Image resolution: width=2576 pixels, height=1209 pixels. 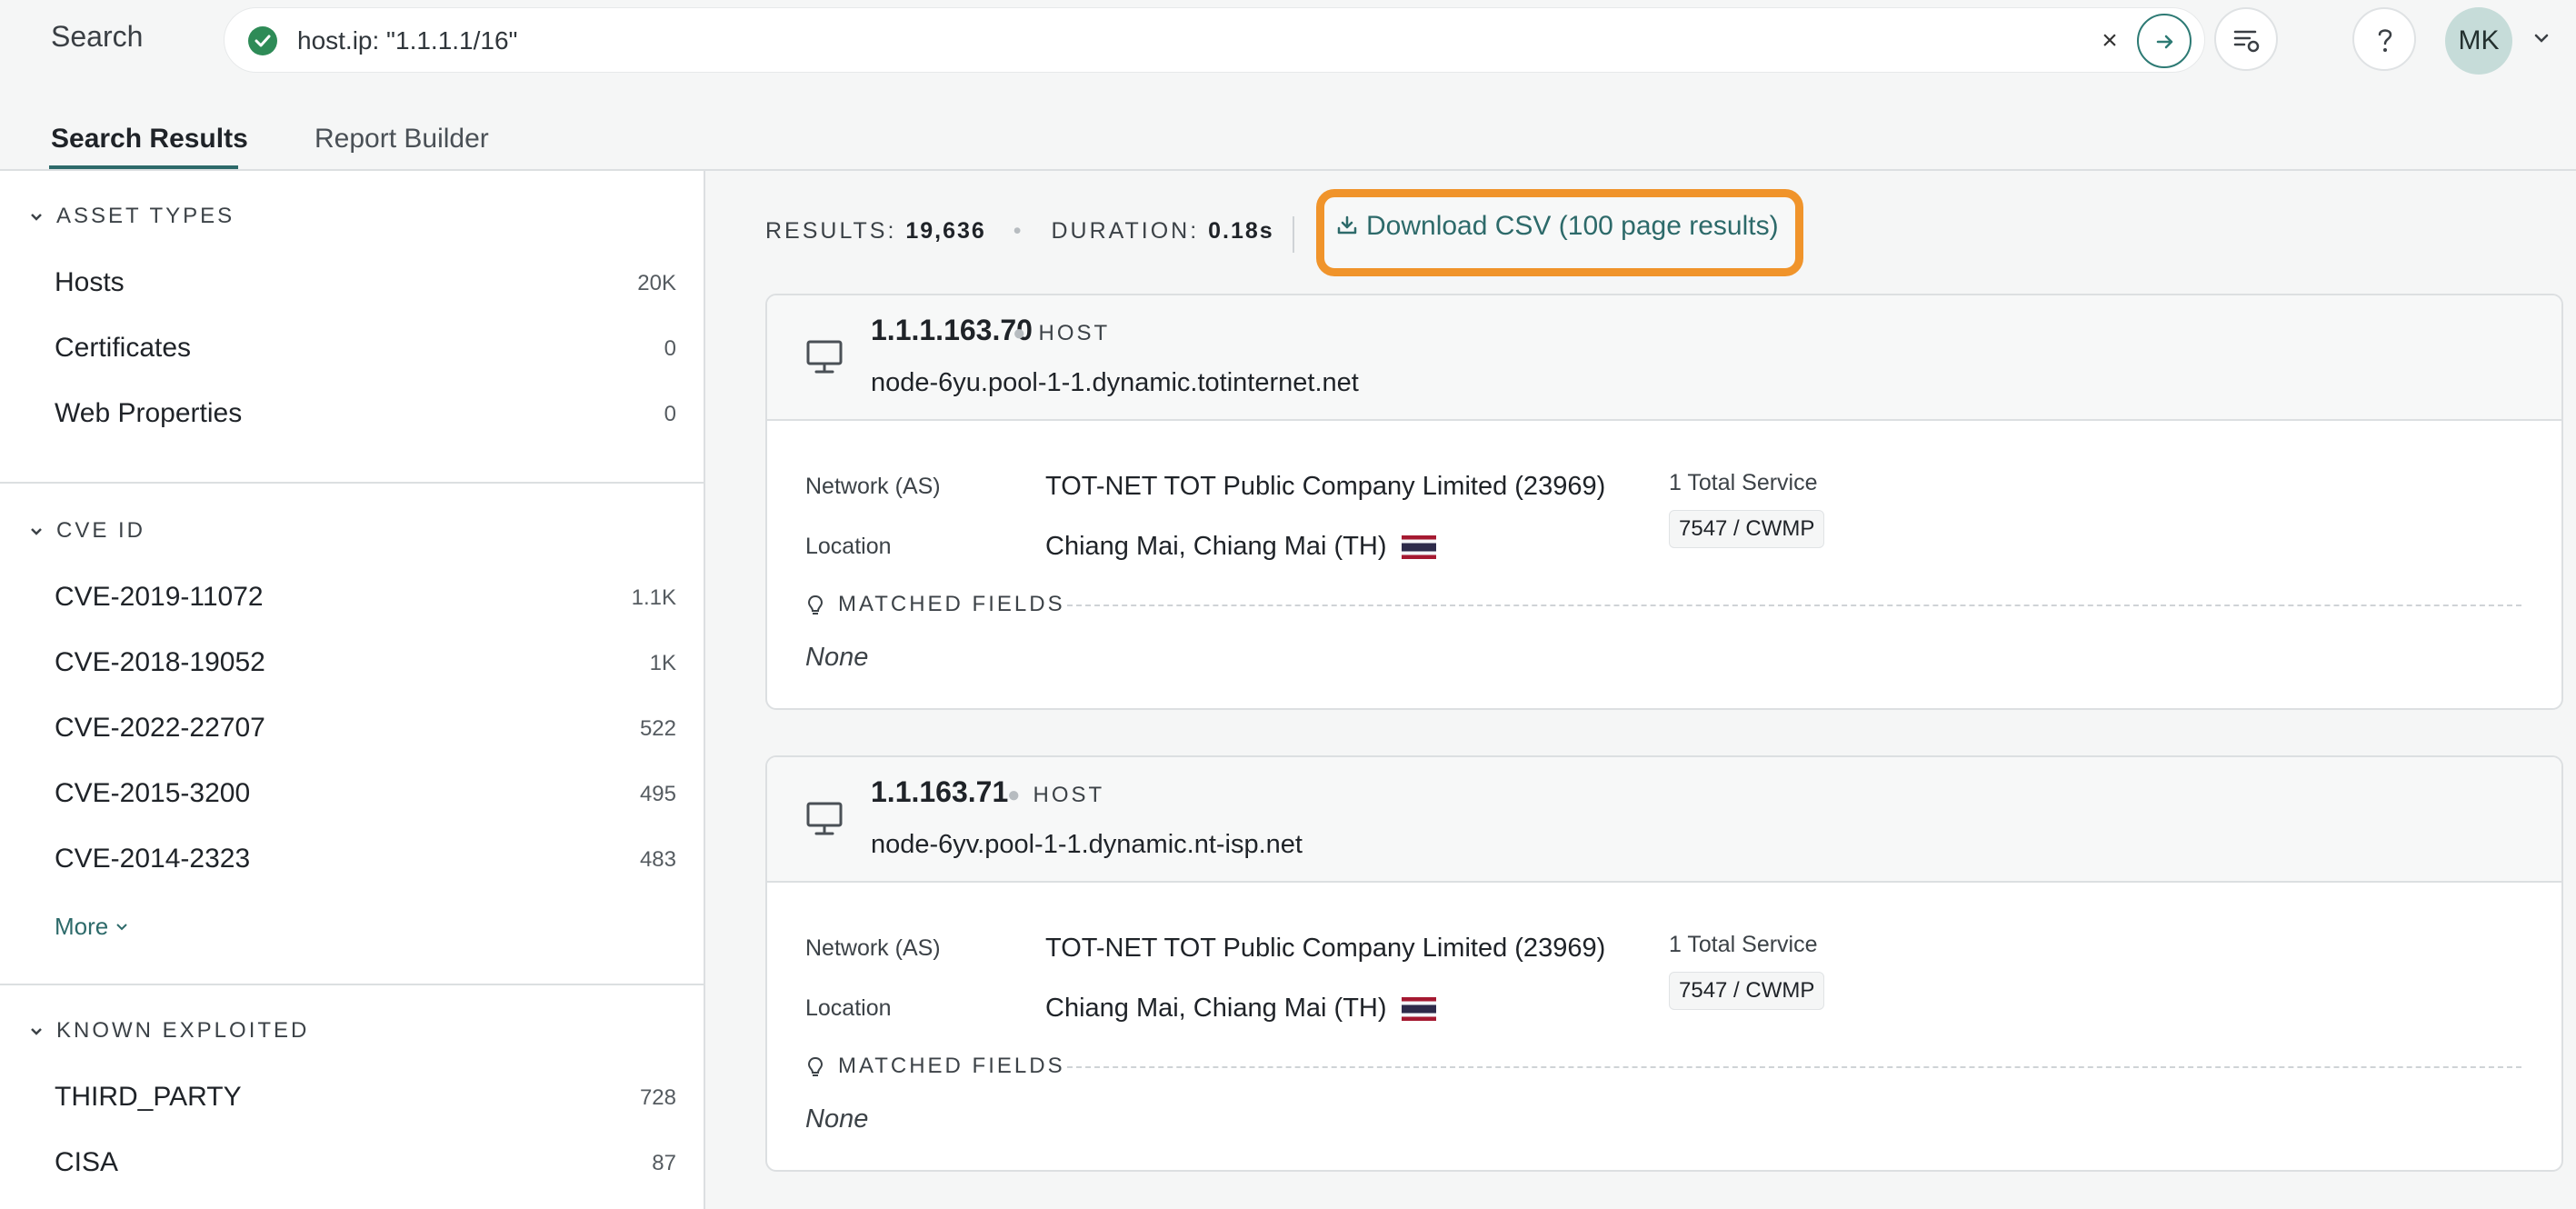 I want to click on facet-cve: CVE-2022-22707 522, so click(x=365, y=728).